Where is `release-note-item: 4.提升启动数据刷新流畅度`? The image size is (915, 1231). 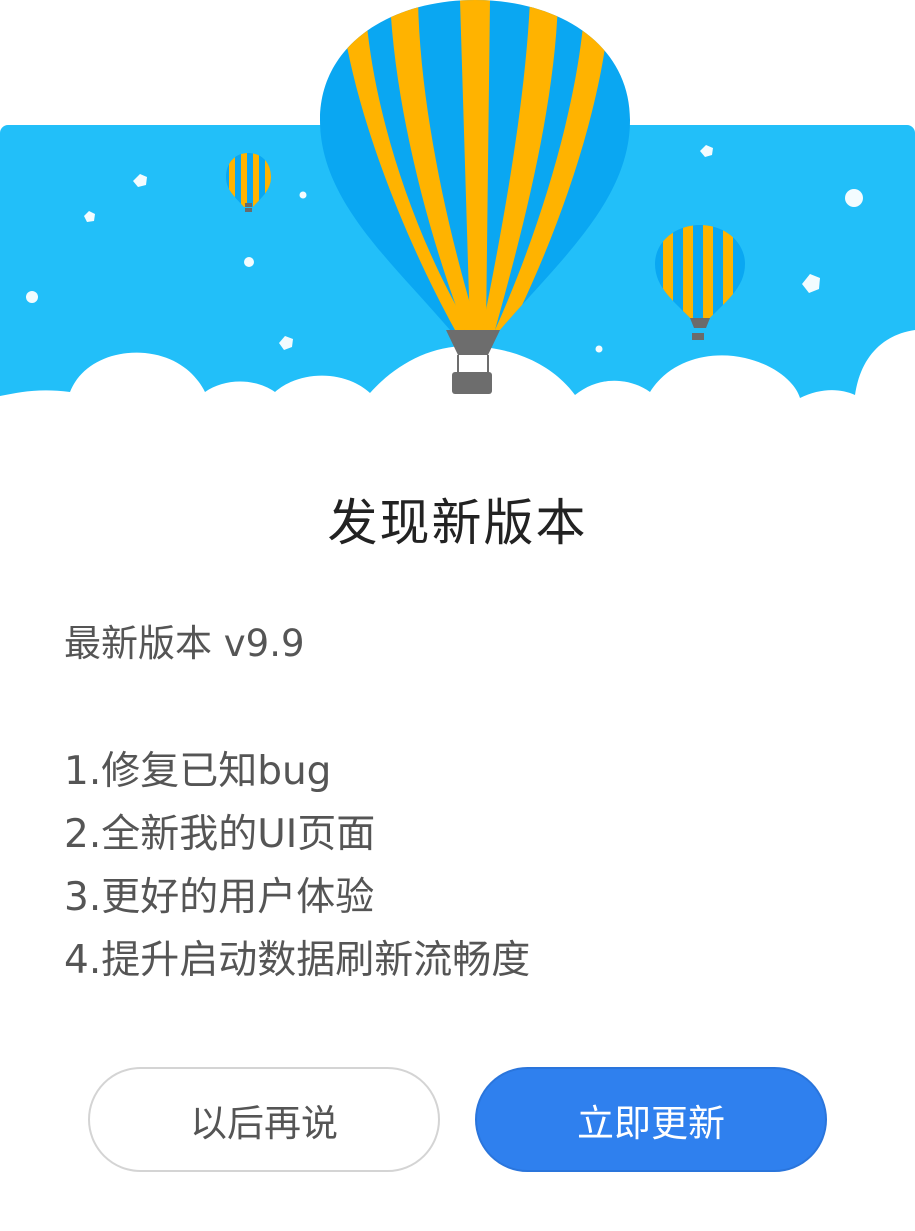
release-note-item: 4.提升启动数据刷新流畅度 is located at coordinates (297, 960).